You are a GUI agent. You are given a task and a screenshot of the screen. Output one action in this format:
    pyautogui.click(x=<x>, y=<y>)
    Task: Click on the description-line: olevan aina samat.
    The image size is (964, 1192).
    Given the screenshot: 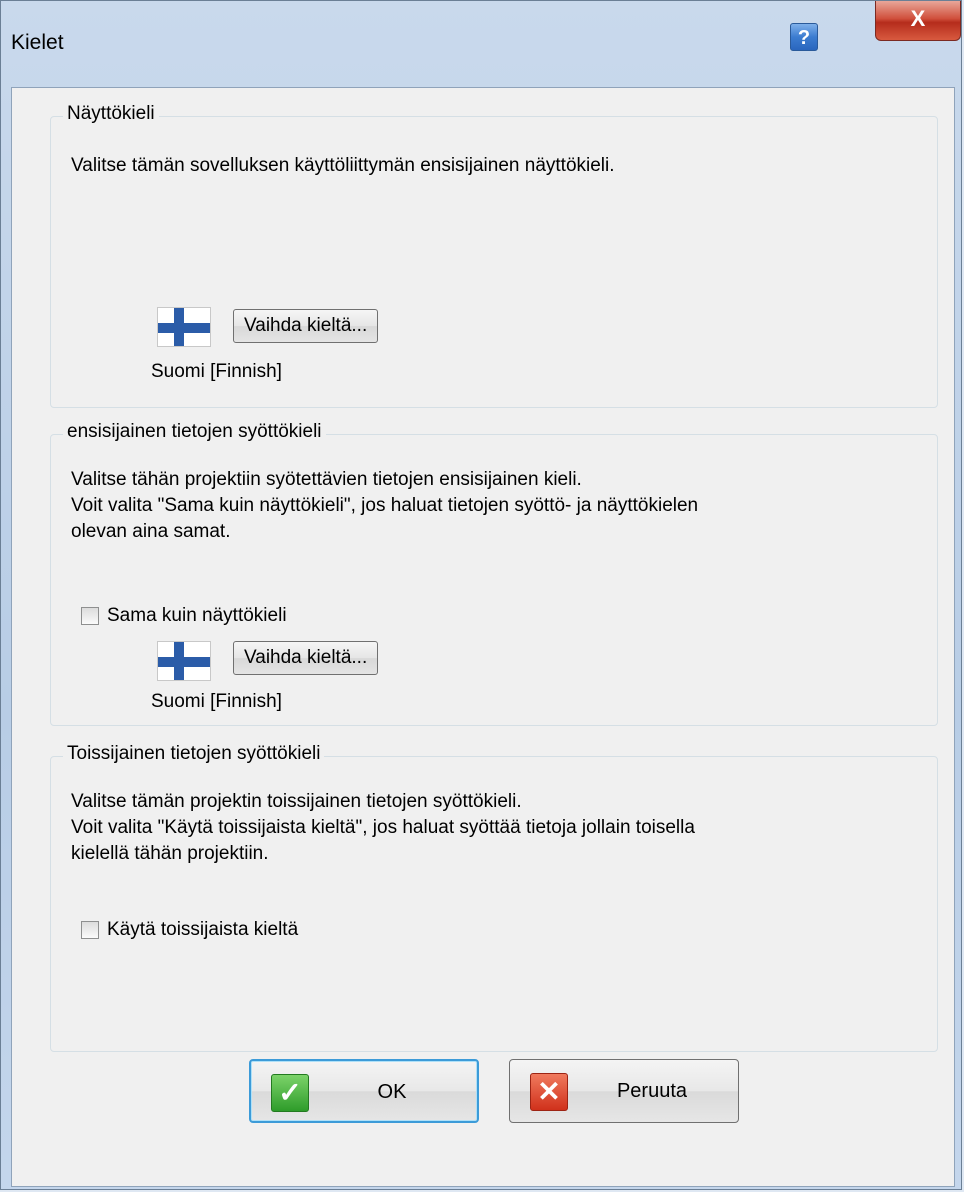 What is the action you would take?
    pyautogui.click(x=151, y=531)
    